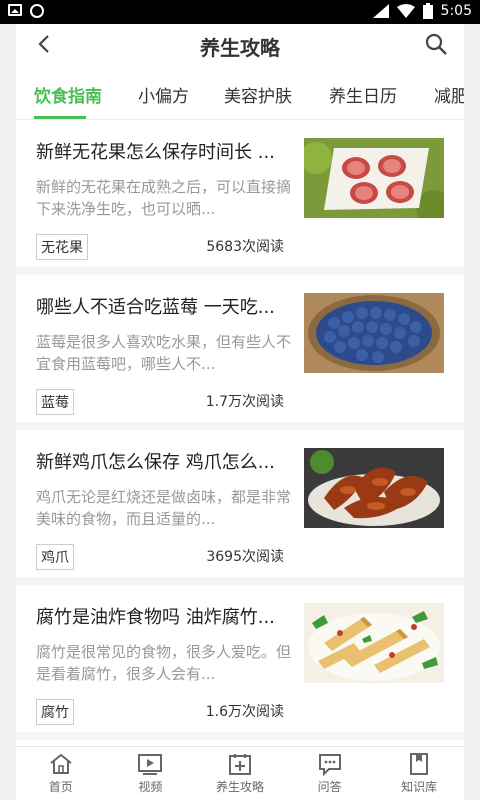 The width and height of the screenshot is (480, 800). I want to click on article-view-count: 5683次阅读, so click(245, 247).